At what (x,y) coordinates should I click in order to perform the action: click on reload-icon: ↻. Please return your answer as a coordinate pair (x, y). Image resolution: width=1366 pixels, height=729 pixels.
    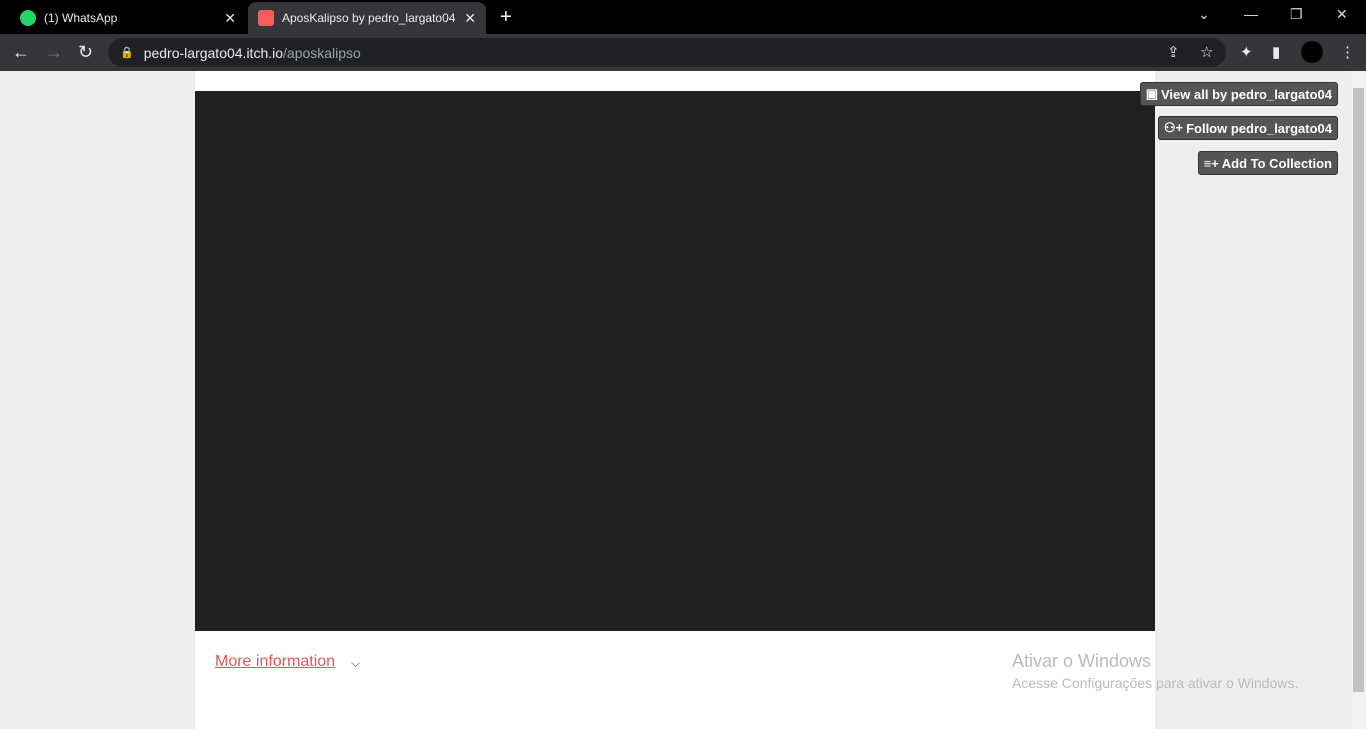
    Looking at the image, I should click on (85, 52).